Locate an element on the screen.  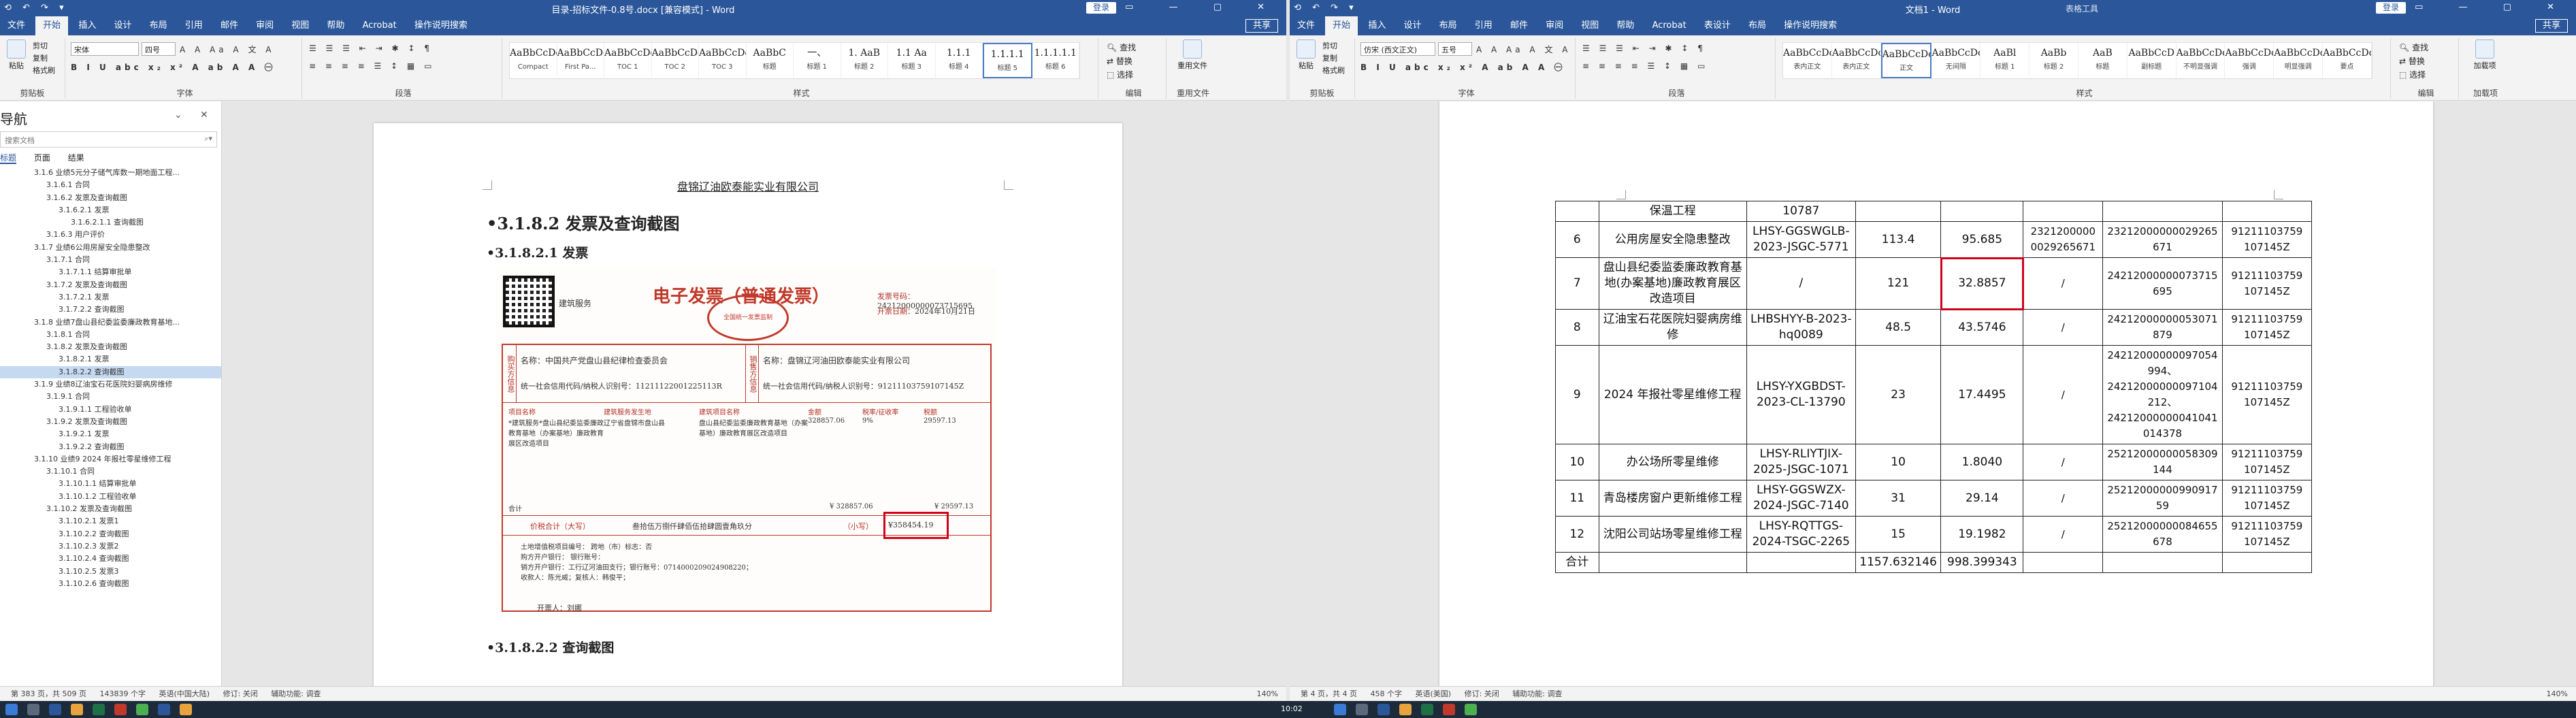
tab-table-design: 表设计 is located at coordinates (1717, 26).